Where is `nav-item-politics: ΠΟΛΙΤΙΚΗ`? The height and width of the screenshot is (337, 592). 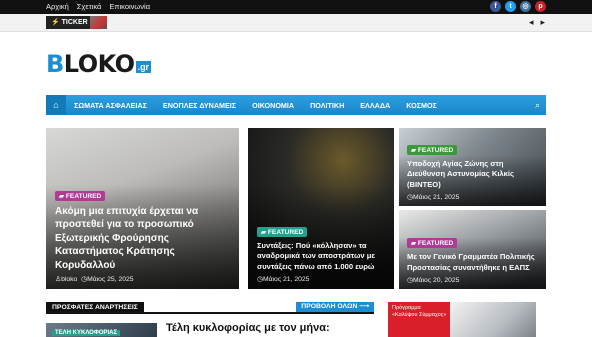 nav-item-politics: ΠΟΛΙΤΙΚΗ is located at coordinates (327, 105).